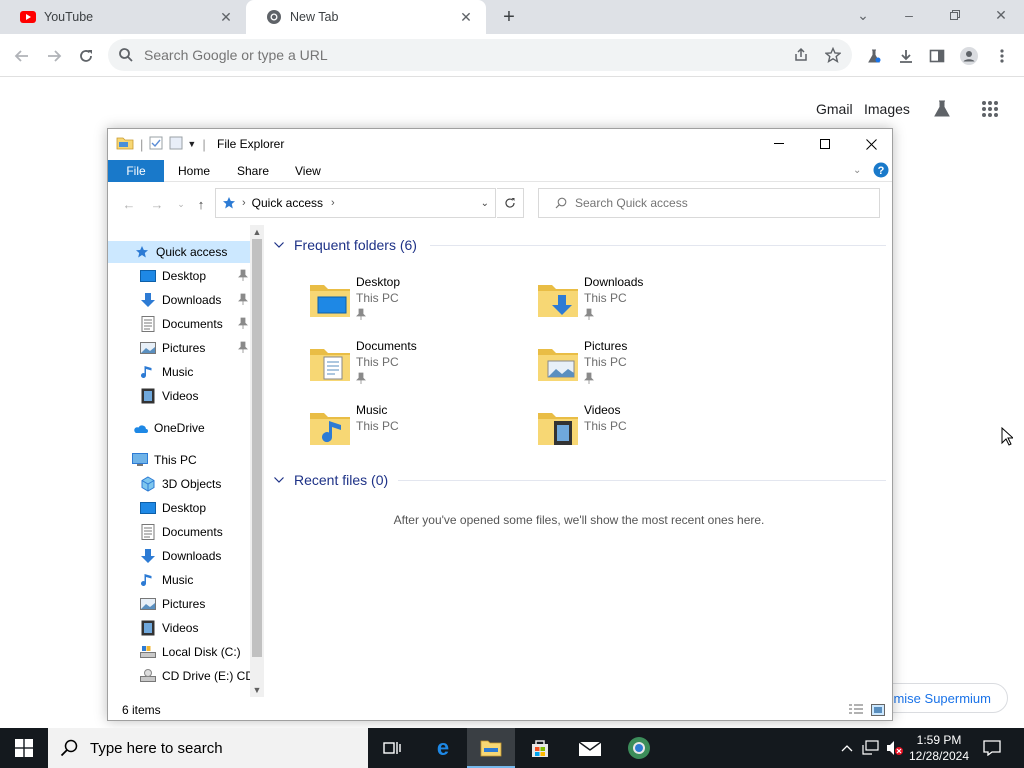 This screenshot has width=1024, height=768. I want to click on nav-item-pc-documents: Documents, so click(179, 532).